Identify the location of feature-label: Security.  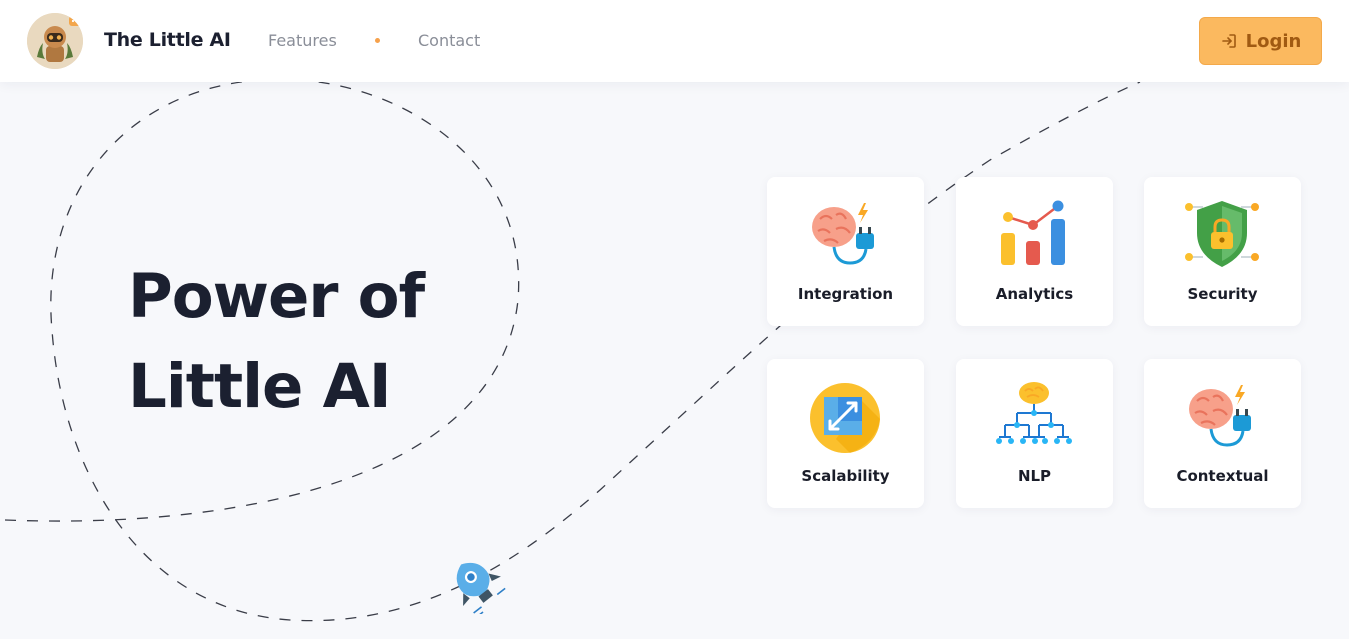
(1222, 294).